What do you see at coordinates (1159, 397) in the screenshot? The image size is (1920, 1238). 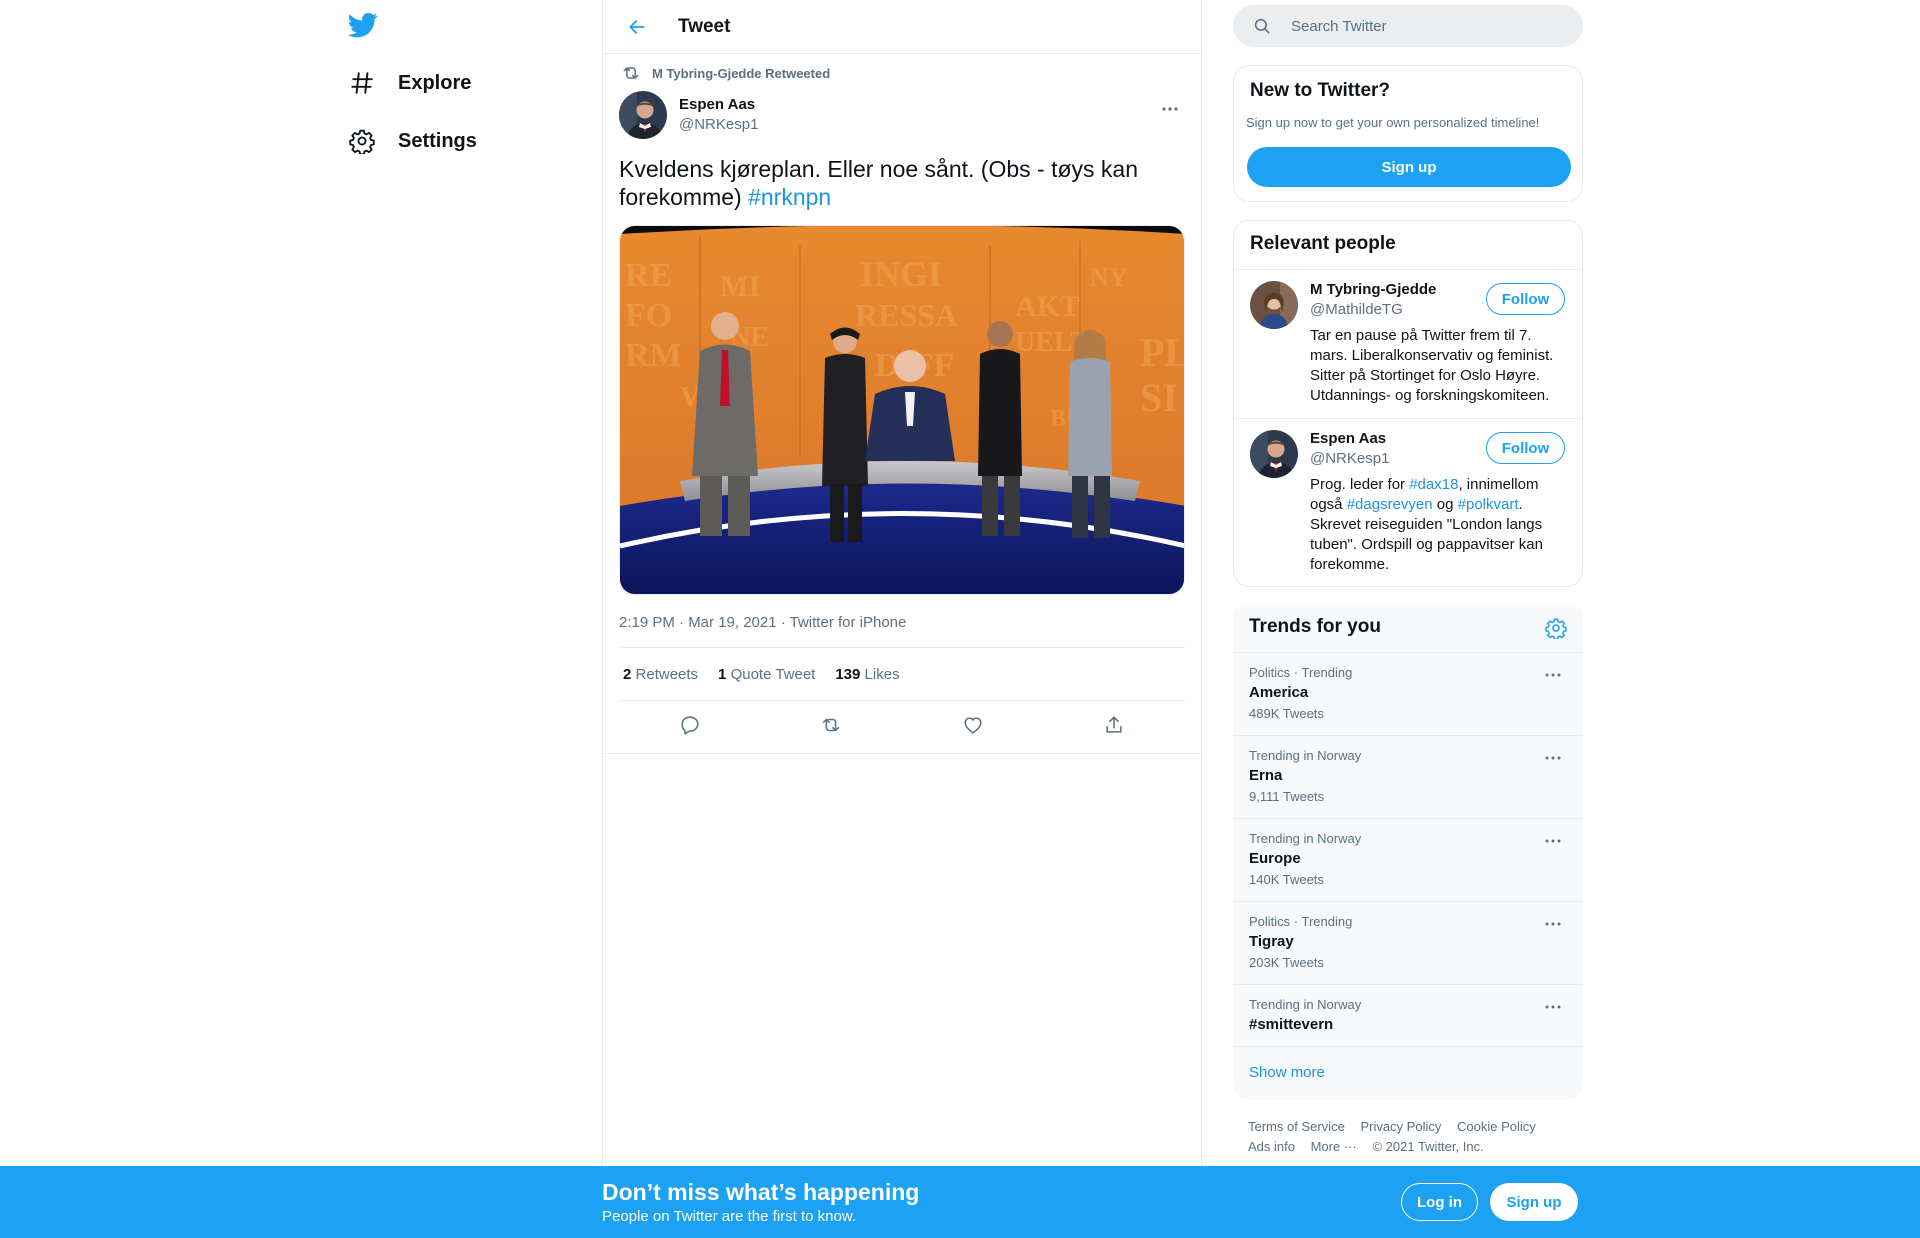 I see `svg-text: SI` at bounding box center [1159, 397].